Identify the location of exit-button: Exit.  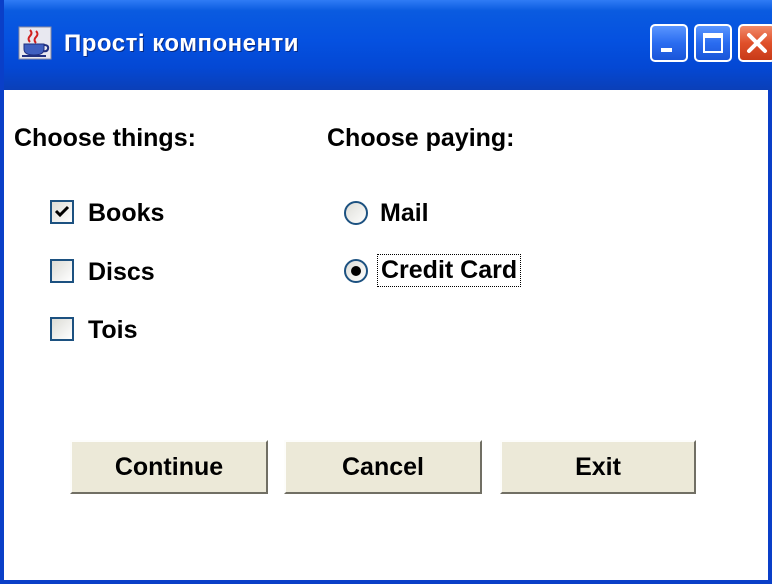
(598, 467).